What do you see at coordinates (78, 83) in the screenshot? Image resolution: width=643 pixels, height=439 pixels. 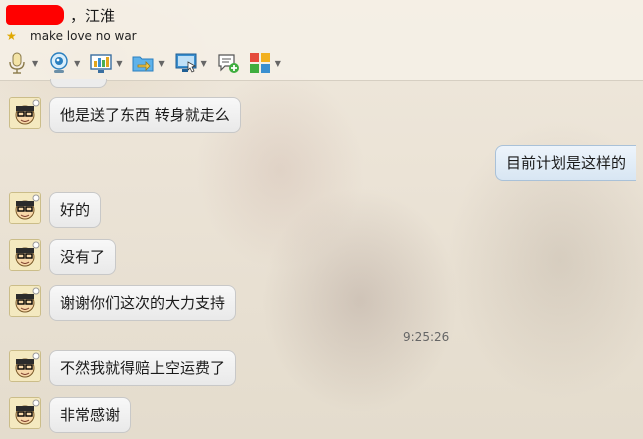 I see `previous-message-bubble` at bounding box center [78, 83].